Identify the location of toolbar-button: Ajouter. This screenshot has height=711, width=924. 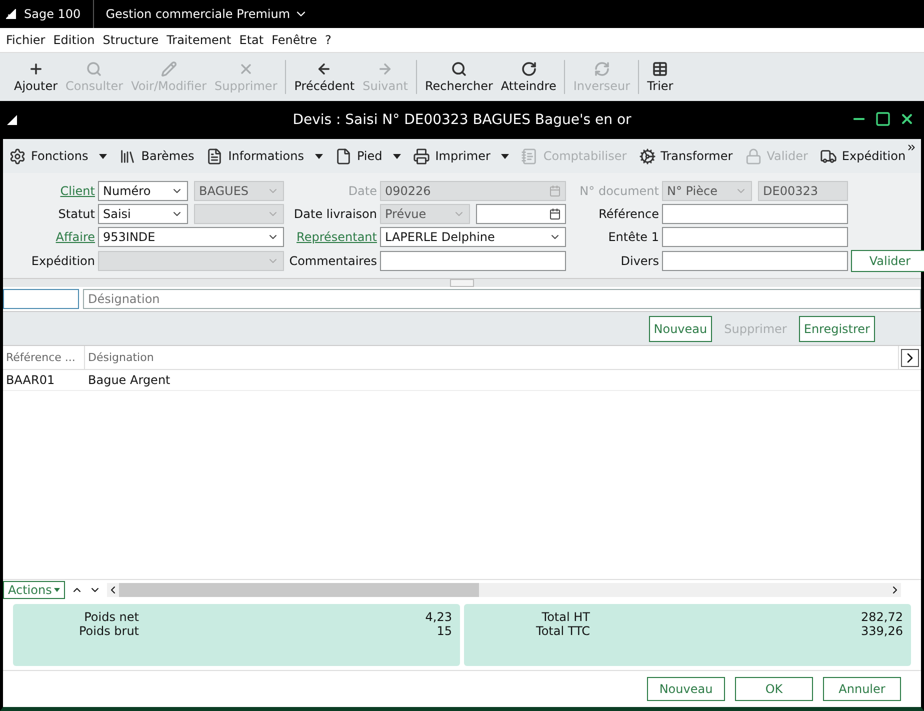
(36, 77).